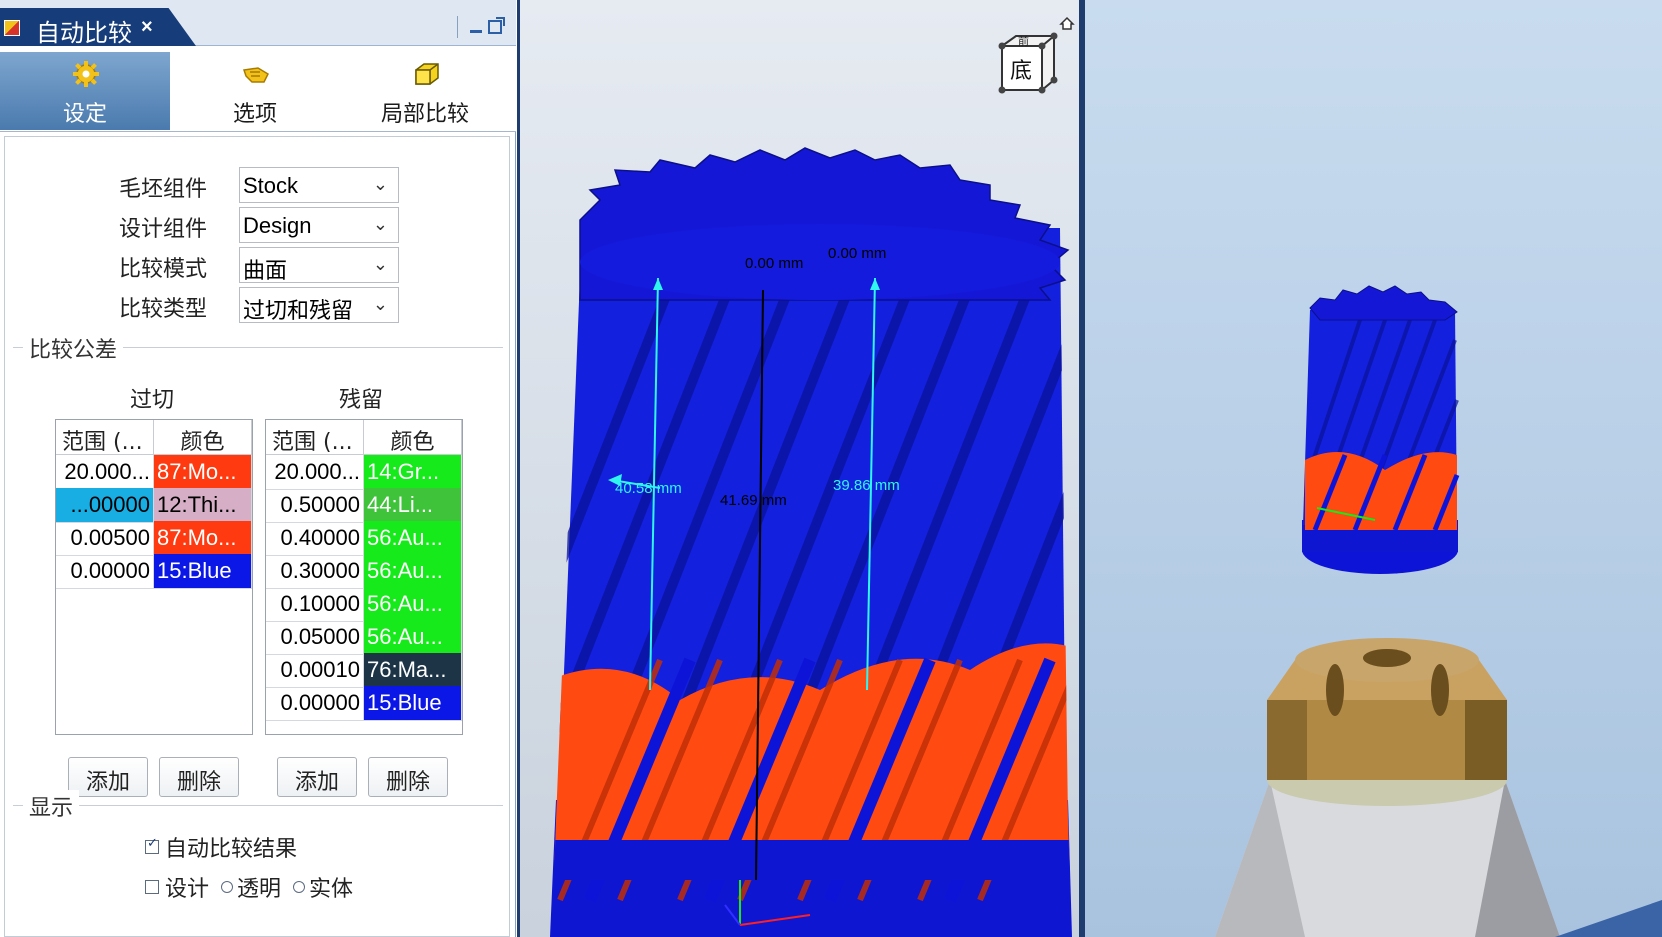 The height and width of the screenshot is (937, 1662). Describe the element at coordinates (163, 189) in the screenshot. I see `stock-component-label: 毛坯组件` at that location.